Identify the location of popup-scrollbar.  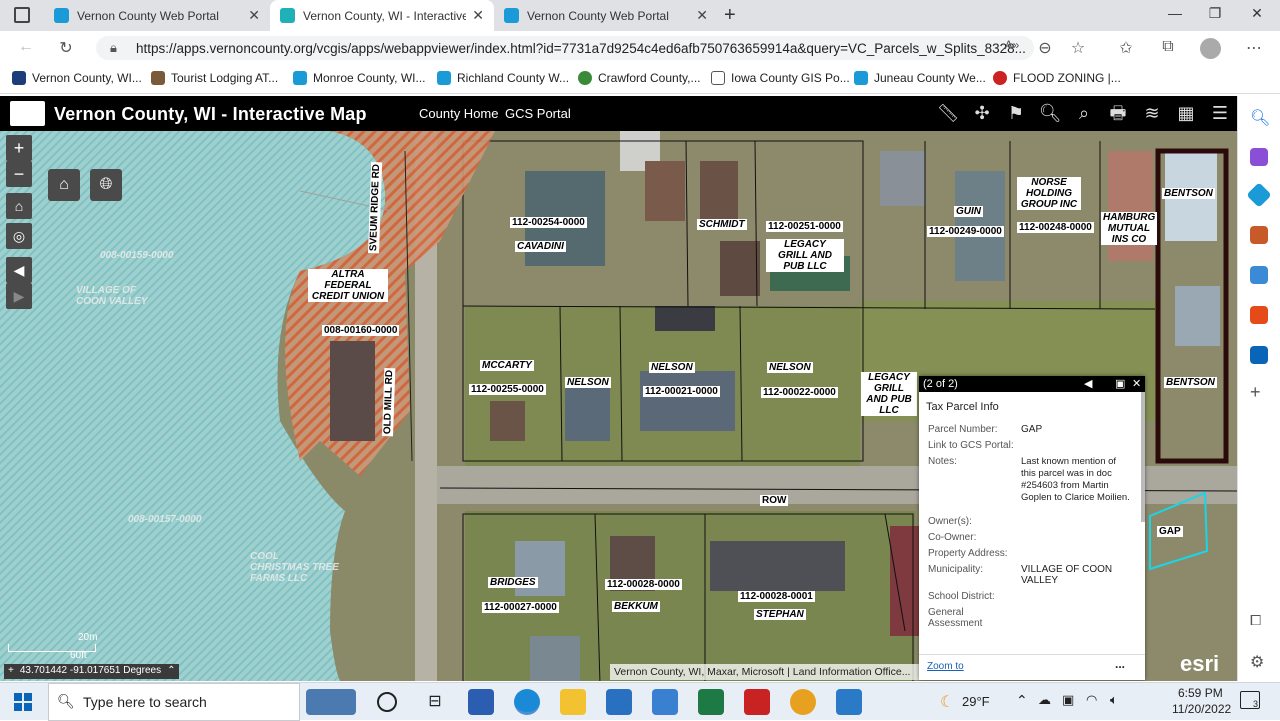
(1143, 457).